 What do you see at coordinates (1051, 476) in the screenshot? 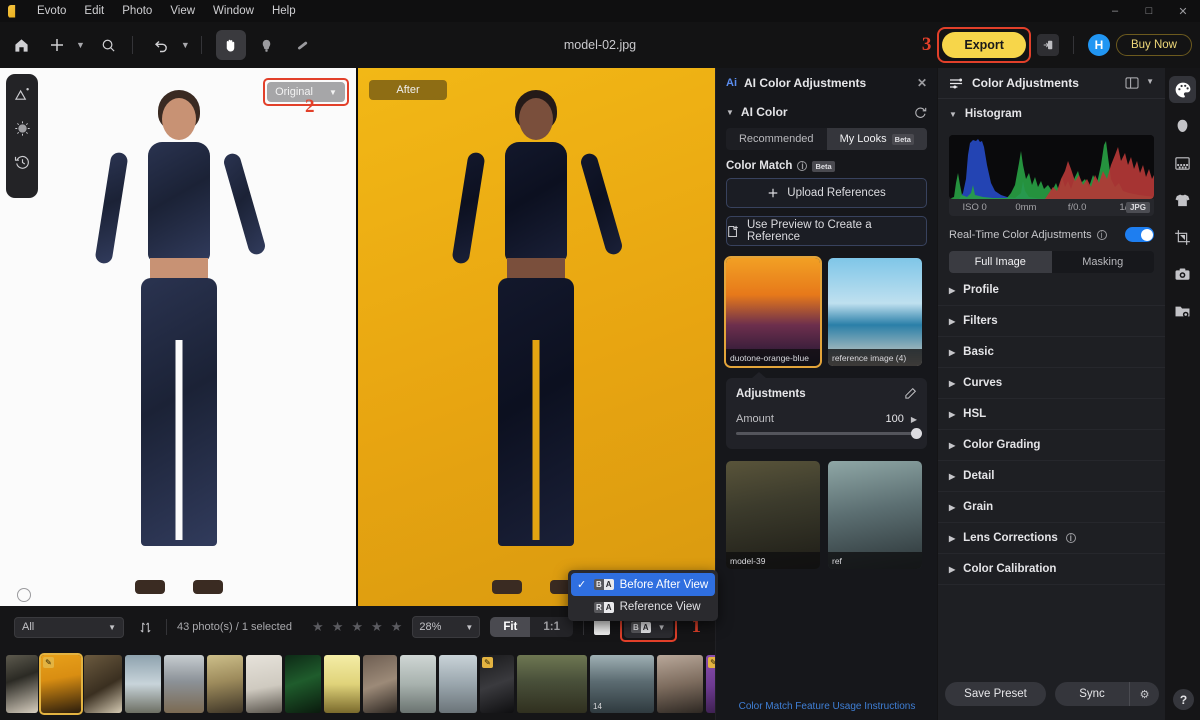
I see `section-detail: ▶ Detail` at bounding box center [1051, 476].